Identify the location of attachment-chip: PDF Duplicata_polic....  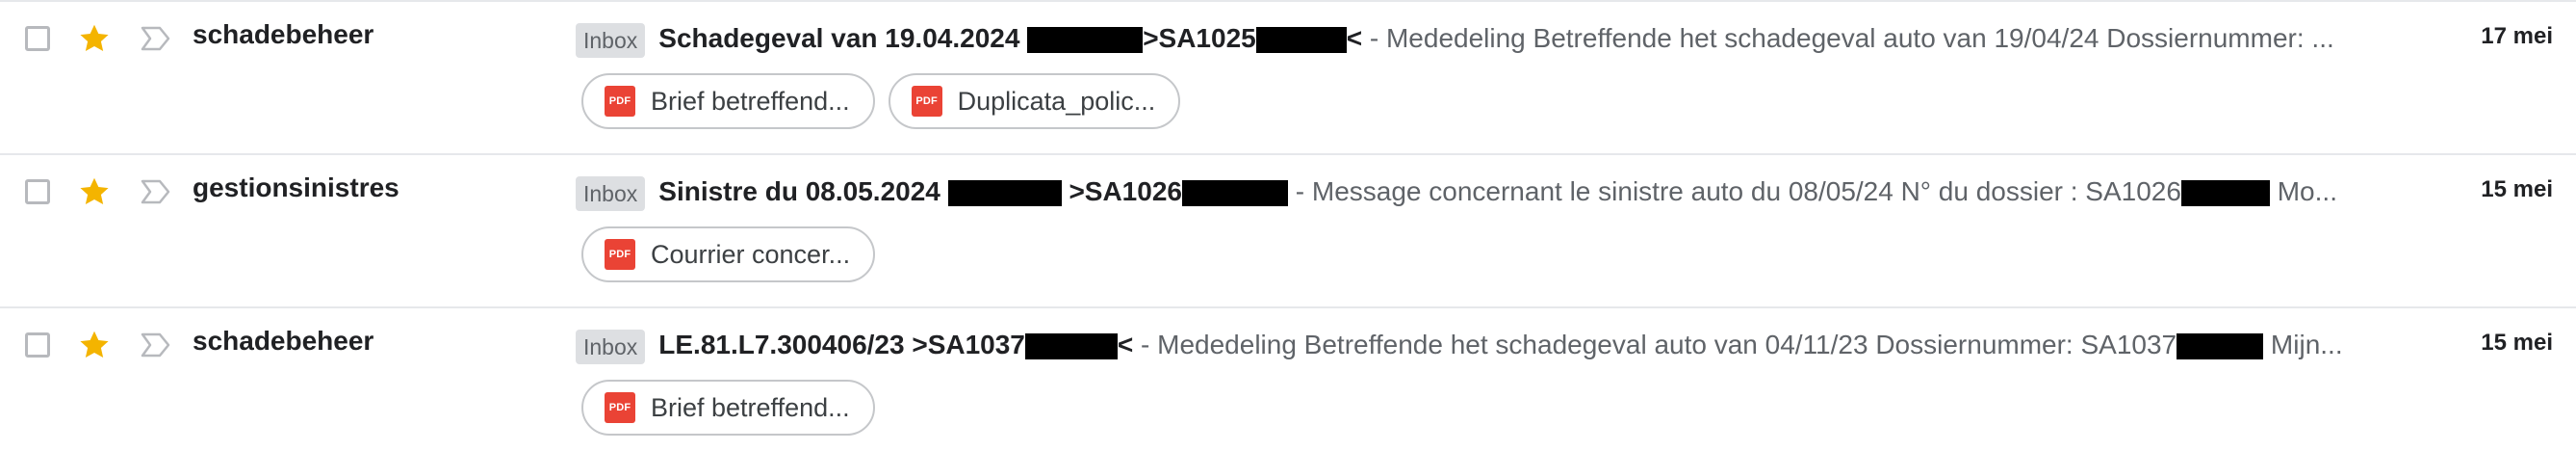
(1035, 101).